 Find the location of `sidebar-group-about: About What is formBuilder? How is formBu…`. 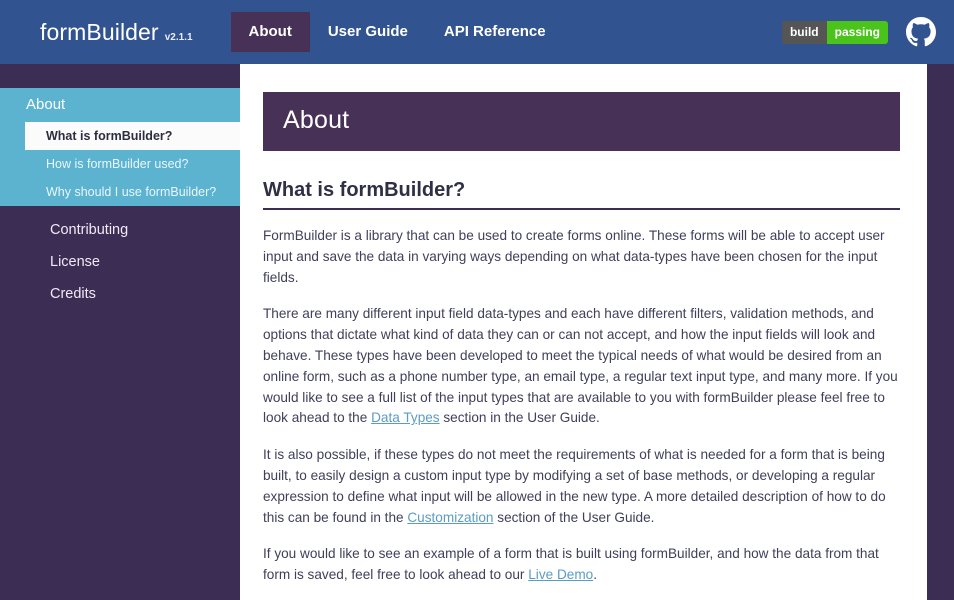

sidebar-group-about: About What is formBuilder? How is formBu… is located at coordinates (120, 147).